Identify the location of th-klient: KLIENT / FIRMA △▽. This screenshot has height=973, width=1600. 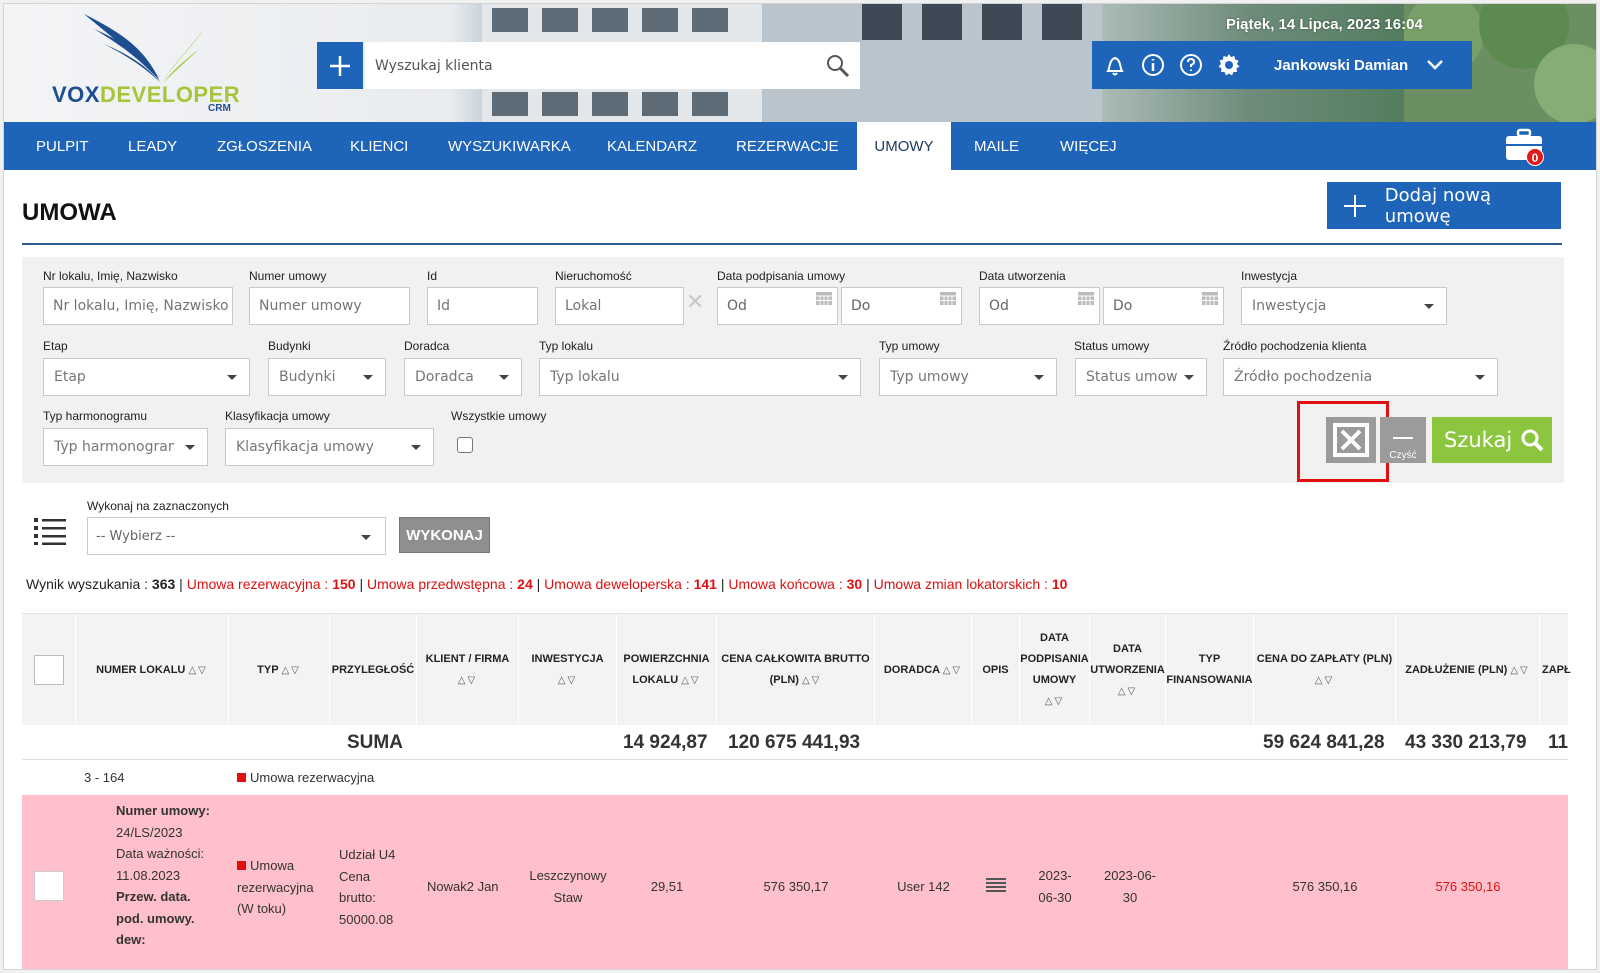
(468, 670).